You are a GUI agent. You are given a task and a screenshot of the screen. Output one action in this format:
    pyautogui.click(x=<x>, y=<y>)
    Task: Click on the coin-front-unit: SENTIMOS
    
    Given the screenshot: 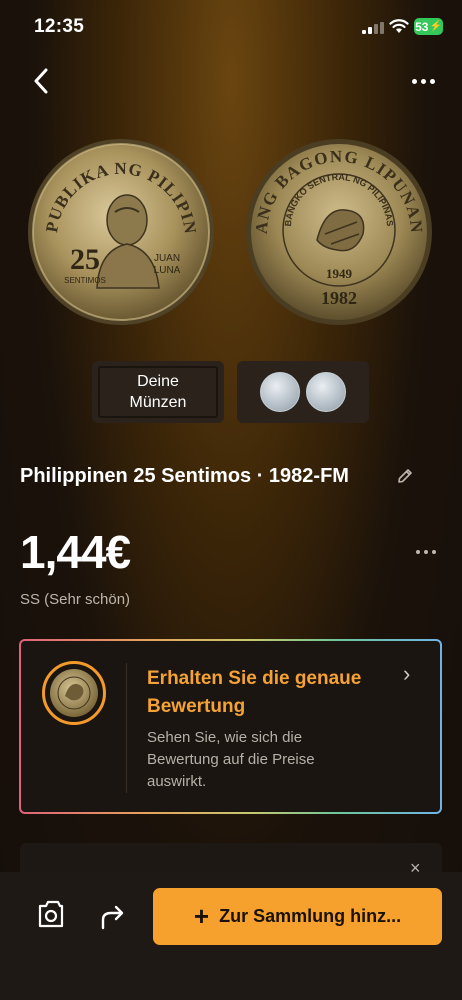 What is the action you would take?
    pyautogui.click(x=85, y=280)
    